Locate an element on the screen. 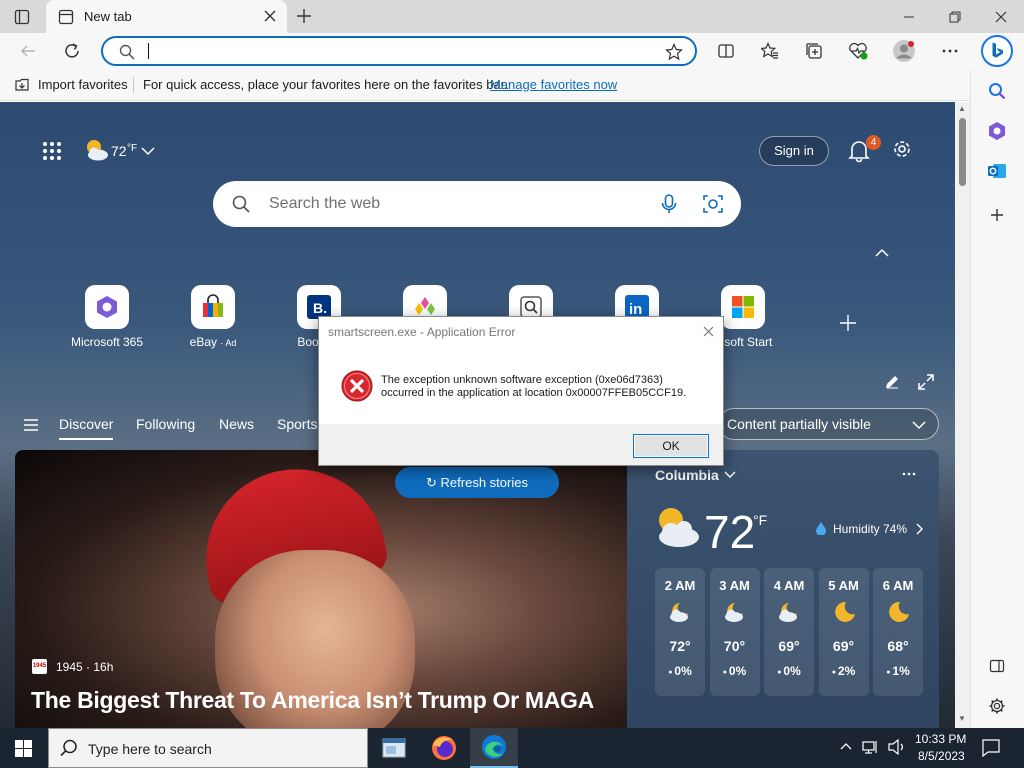 This screenshot has height=768, width=1024. profile-avatar is located at coordinates (904, 51).